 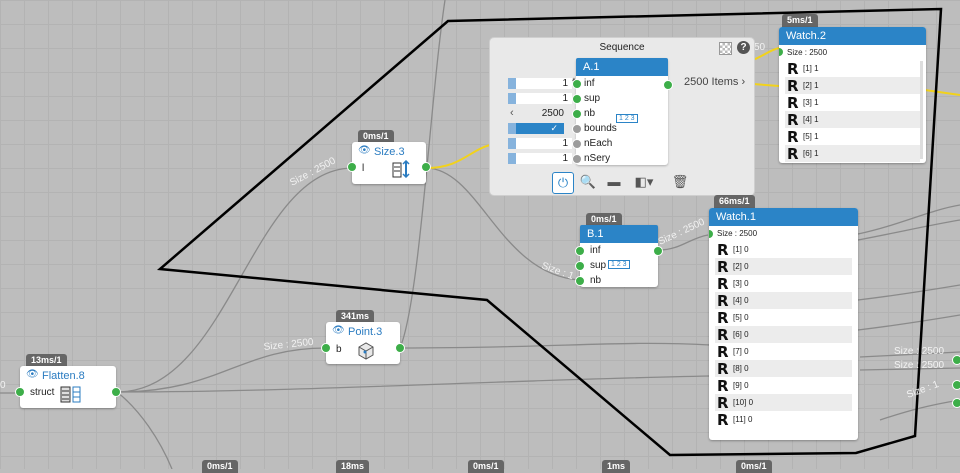 I want to click on point3-node: 👁 Point.3 b, so click(x=363, y=343).